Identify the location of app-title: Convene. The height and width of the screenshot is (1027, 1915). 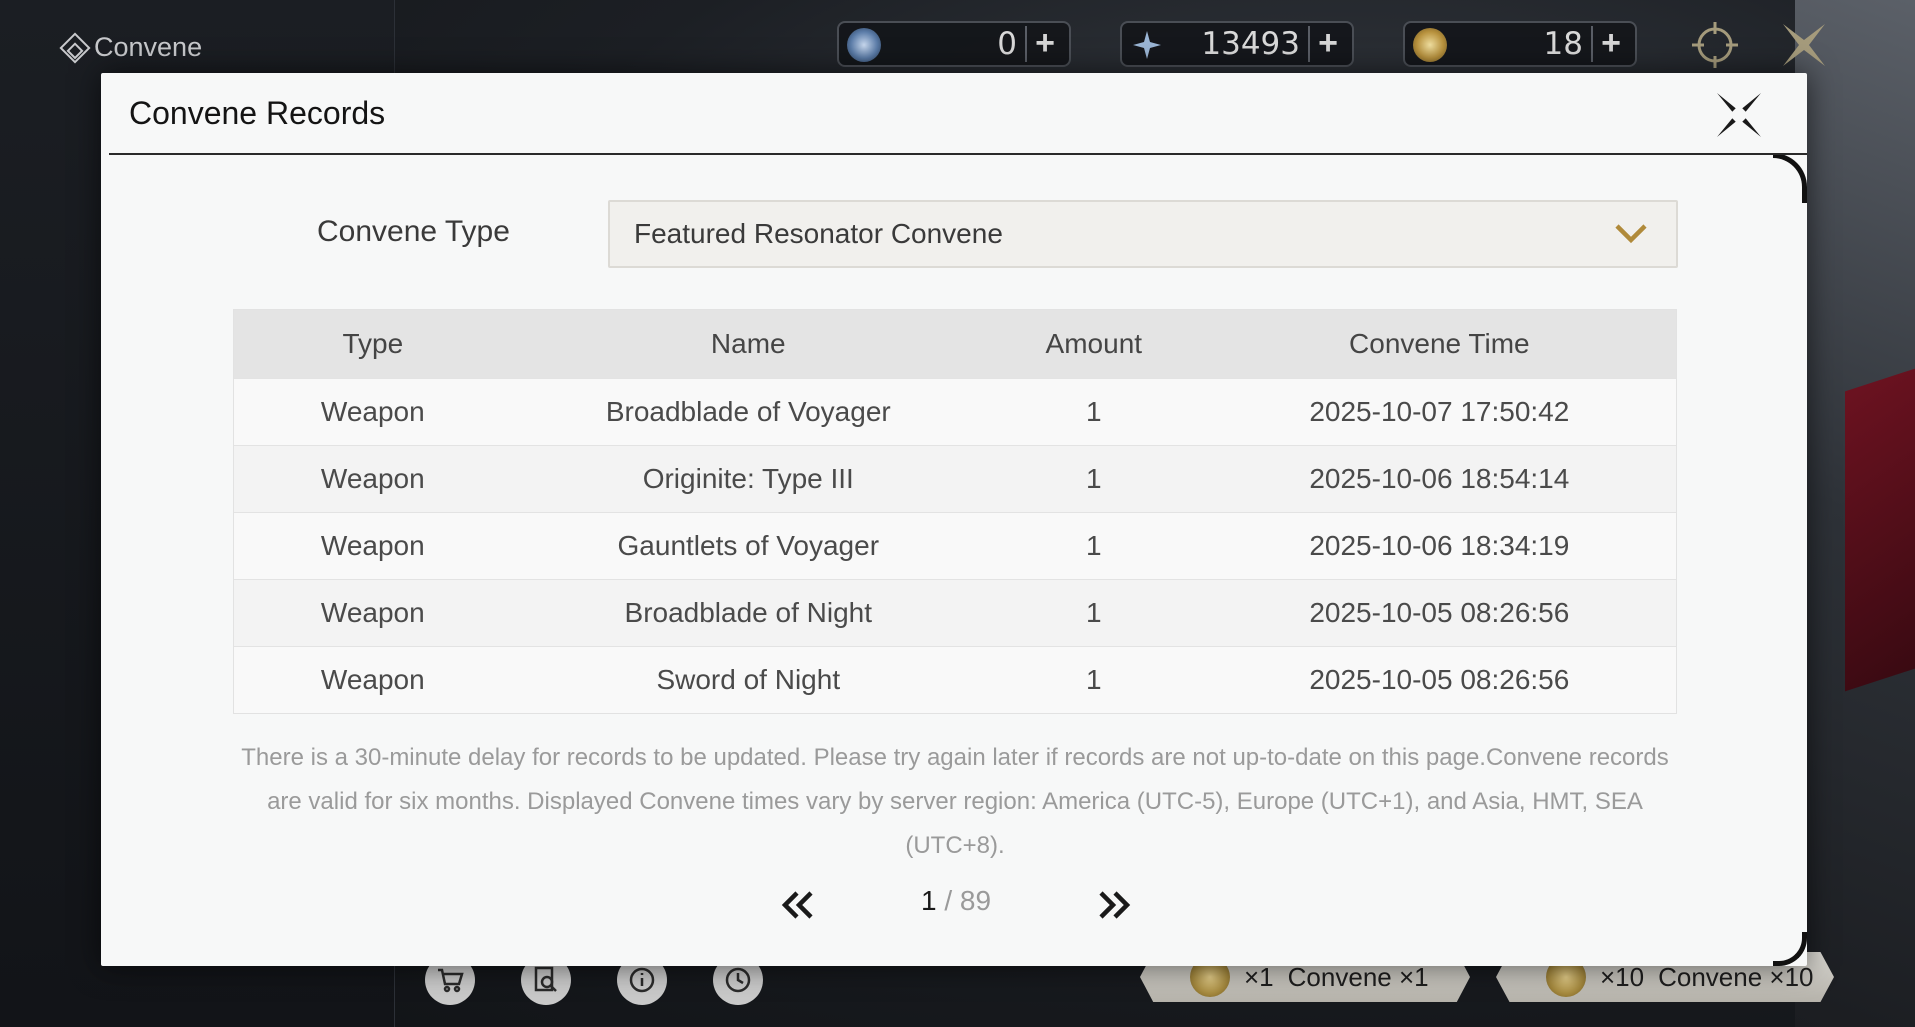
(131, 47).